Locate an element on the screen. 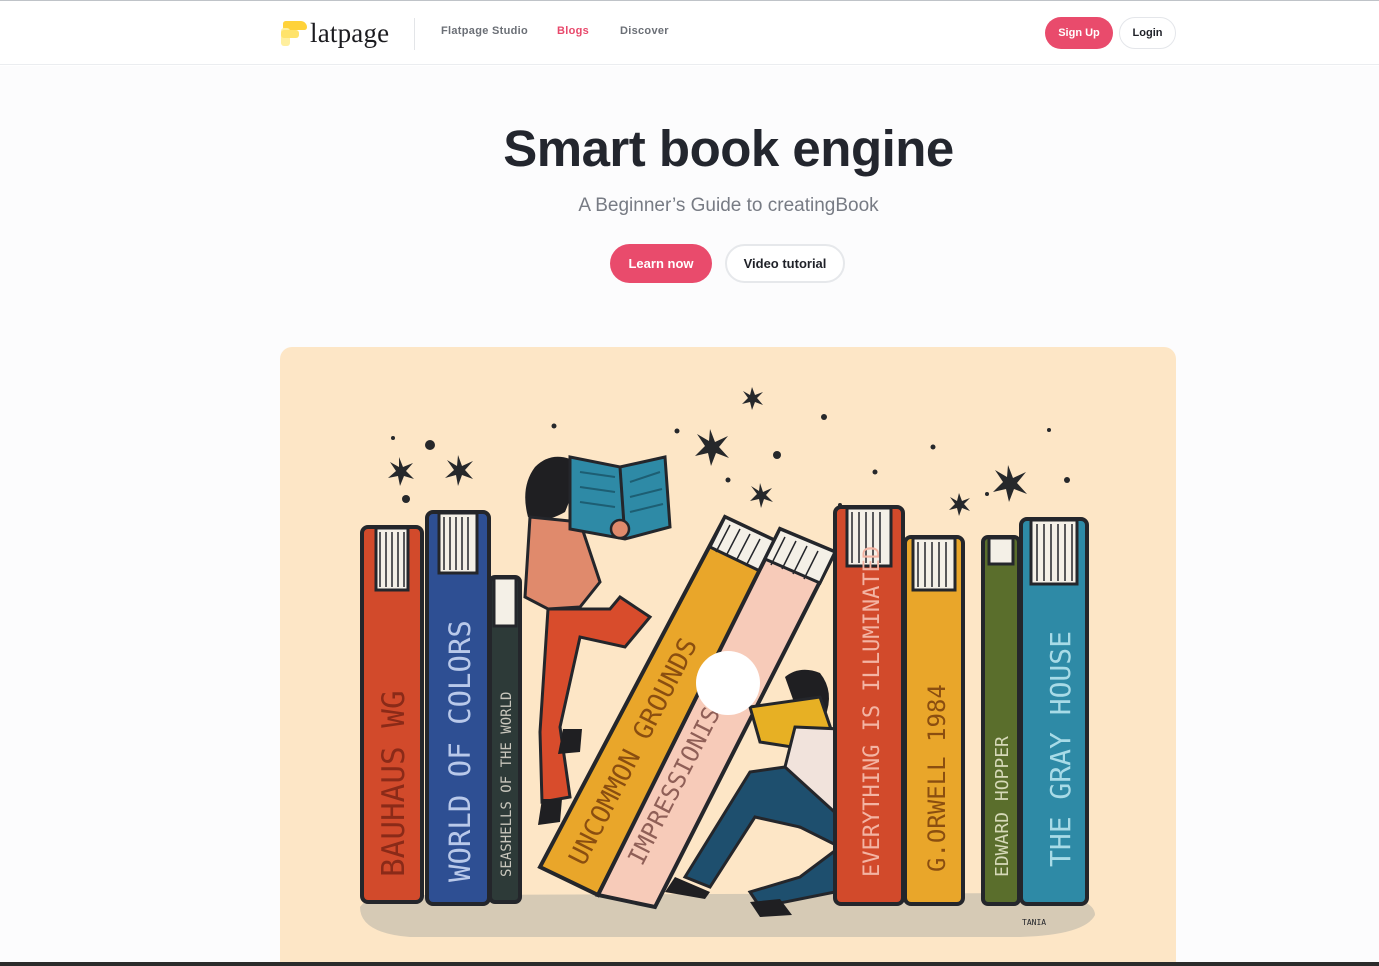  play-button-icon is located at coordinates (728, 683).